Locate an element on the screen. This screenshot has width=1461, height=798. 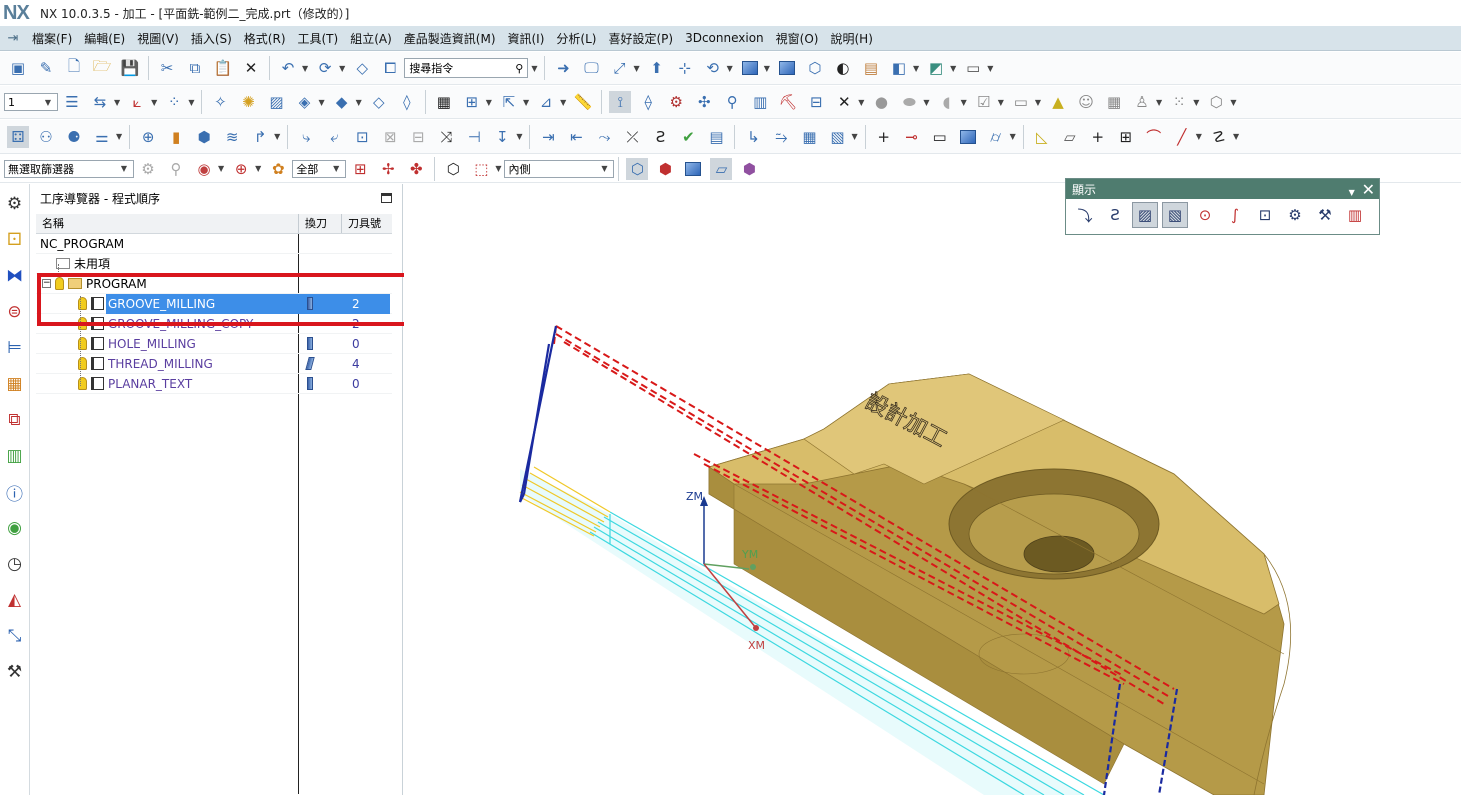
rectangle-icon: ▭ is located at coordinates (940, 137).